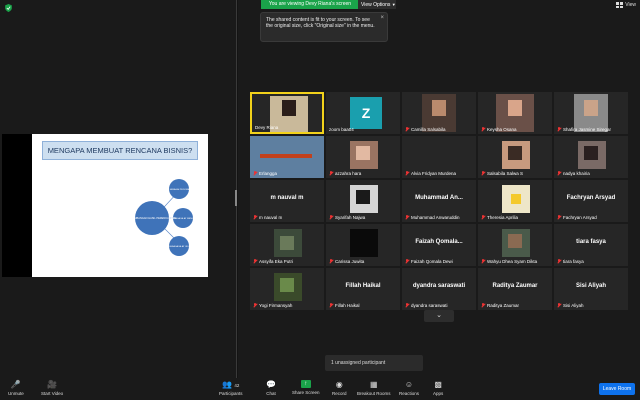 This screenshot has width=640, height=400. I want to click on participant-tile: Sisi Aliyah Sisi Aliyah, so click(591, 289).